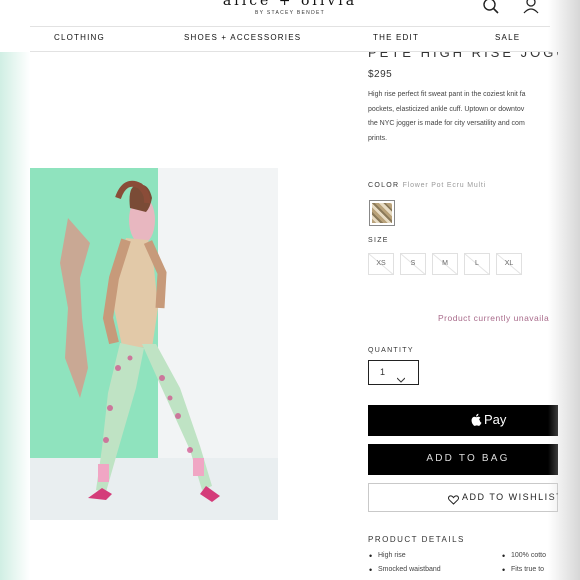 The image size is (580, 580). What do you see at coordinates (444, 185) in the screenshot?
I see `color-value: Flower Pot Ecru Multi` at bounding box center [444, 185].